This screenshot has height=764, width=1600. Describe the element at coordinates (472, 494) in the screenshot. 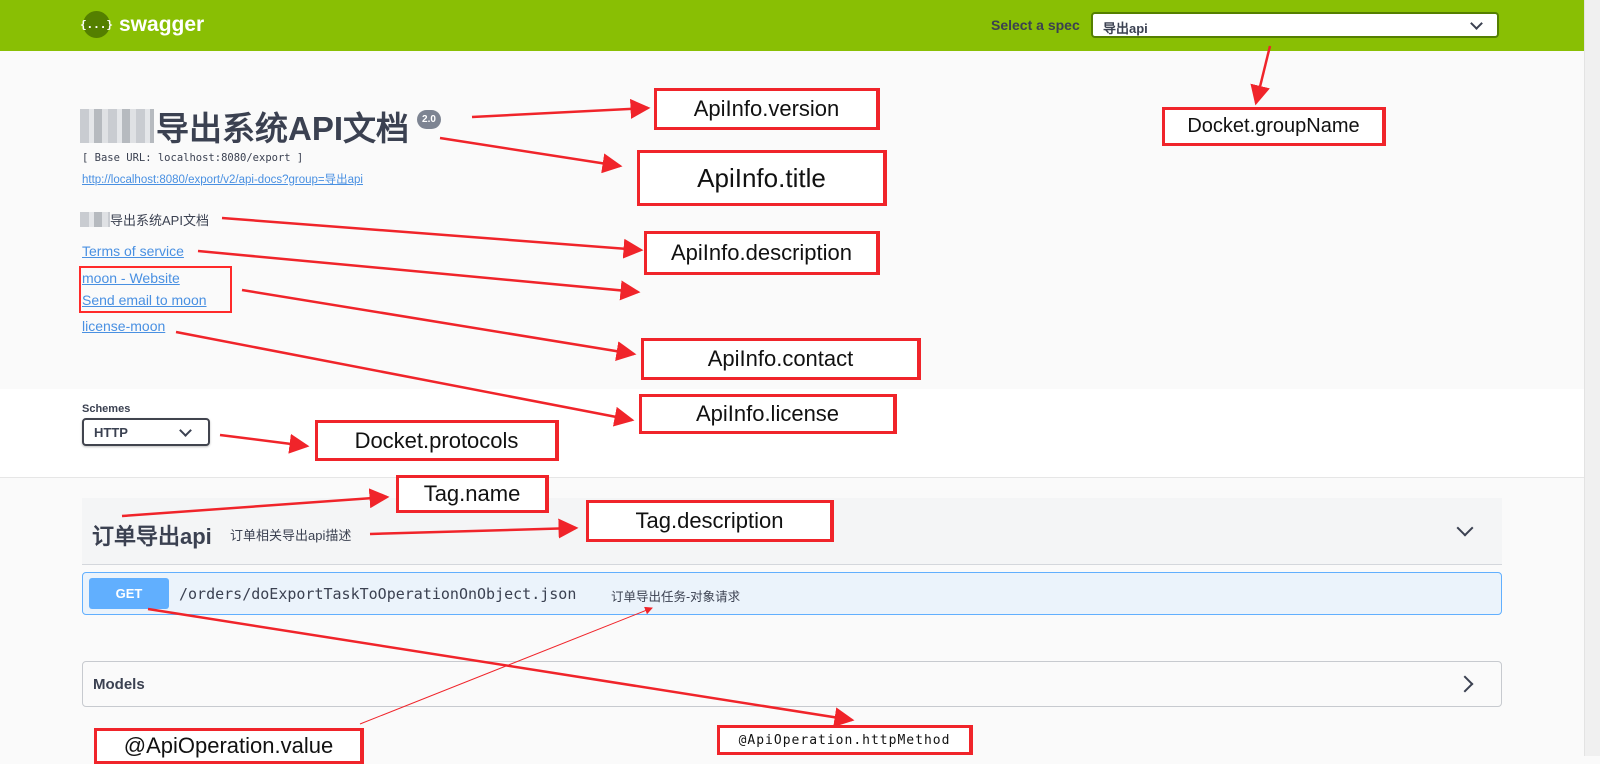

I see `annotation-tag-name: Tag.name` at that location.